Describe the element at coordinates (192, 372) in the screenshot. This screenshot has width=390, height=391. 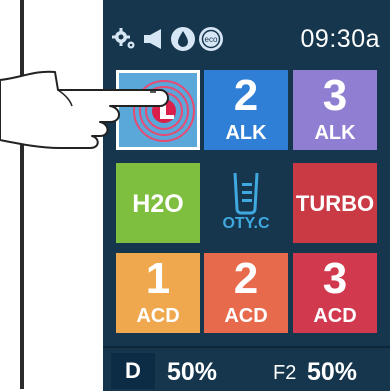
I see `left-percent: 50%` at that location.